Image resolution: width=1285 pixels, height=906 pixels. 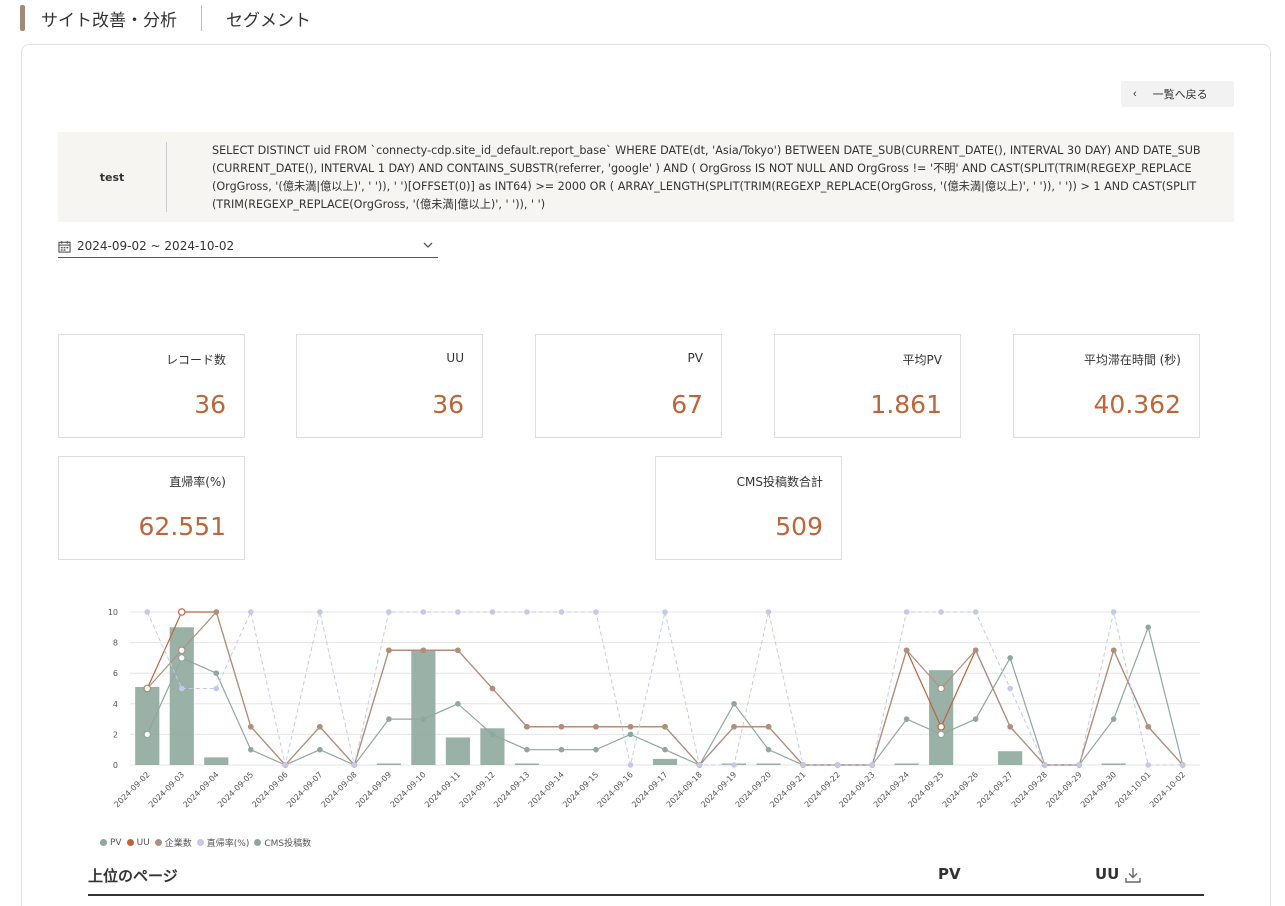 I want to click on page-header: サイト改善・分析 セグメント, so click(x=165, y=18).